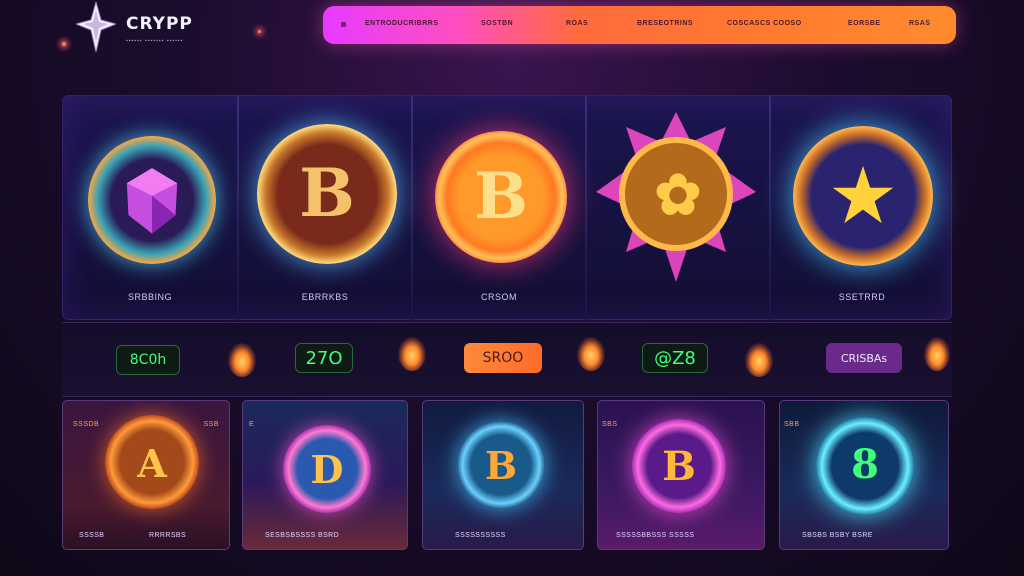  I want to click on featured-coin-card: ✿, so click(678, 208).